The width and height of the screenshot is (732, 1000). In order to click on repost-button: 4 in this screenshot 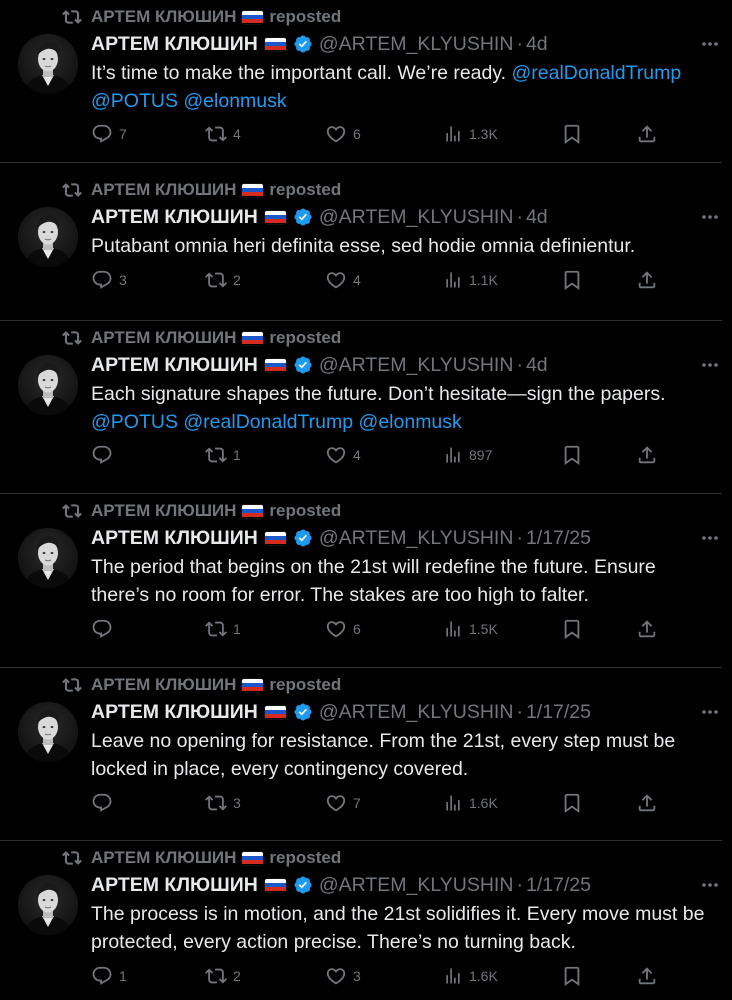, I will do `click(223, 134)`.